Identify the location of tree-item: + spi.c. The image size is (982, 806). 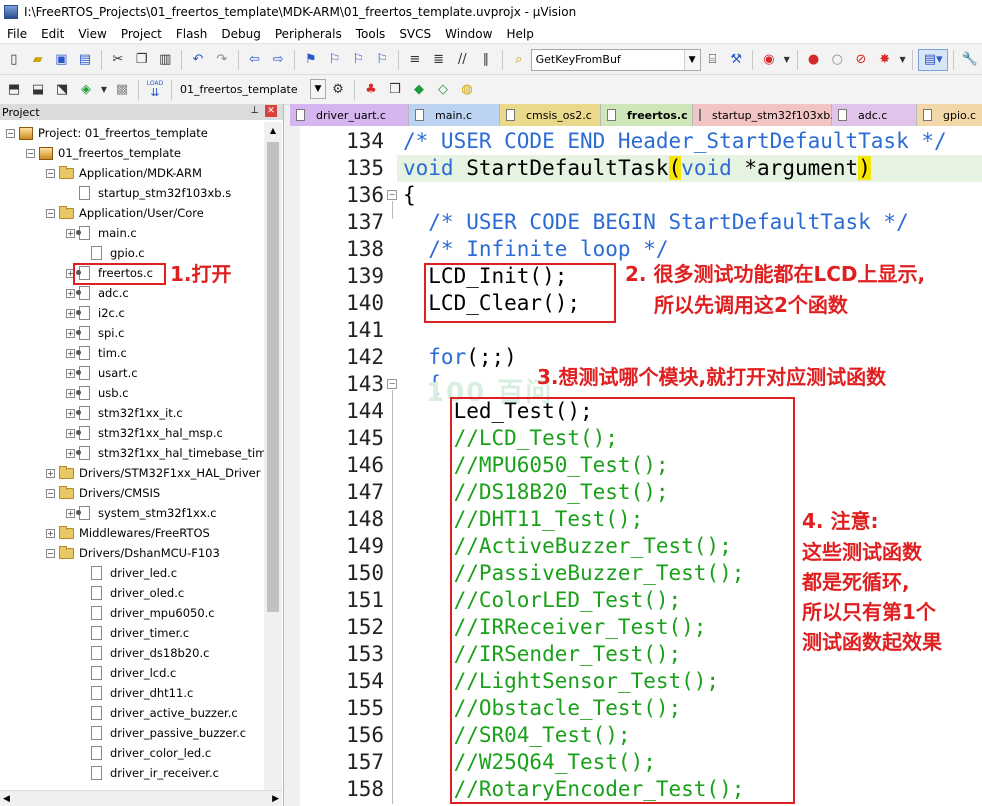
(95, 333).